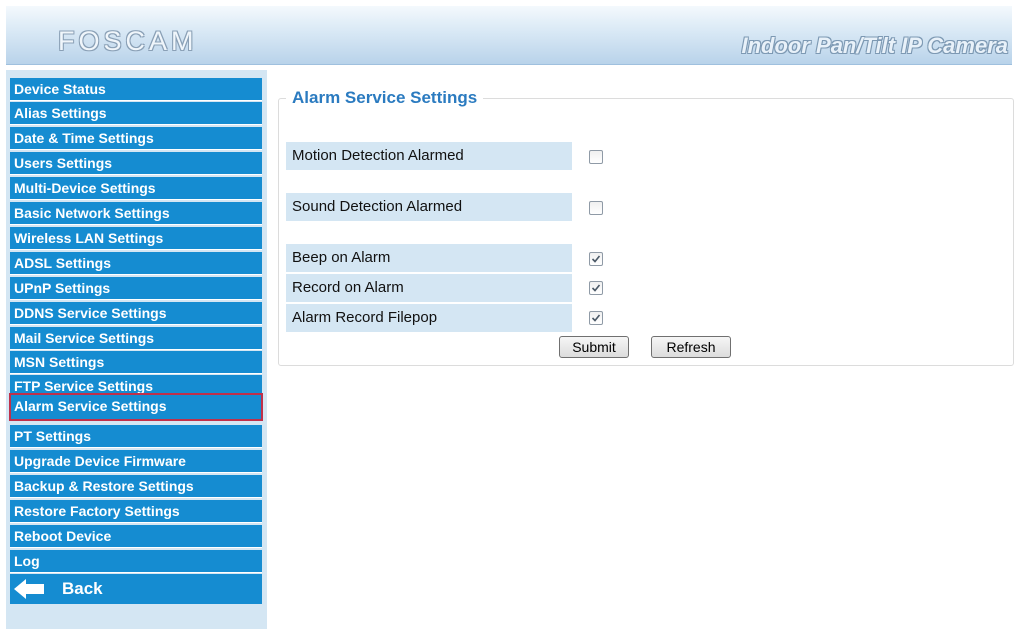 The image size is (1014, 629). What do you see at coordinates (594, 347) in the screenshot?
I see `submit-button: Submit` at bounding box center [594, 347].